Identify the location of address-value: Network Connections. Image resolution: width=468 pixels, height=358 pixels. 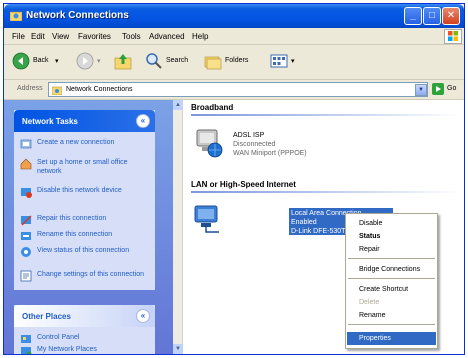
(99, 89).